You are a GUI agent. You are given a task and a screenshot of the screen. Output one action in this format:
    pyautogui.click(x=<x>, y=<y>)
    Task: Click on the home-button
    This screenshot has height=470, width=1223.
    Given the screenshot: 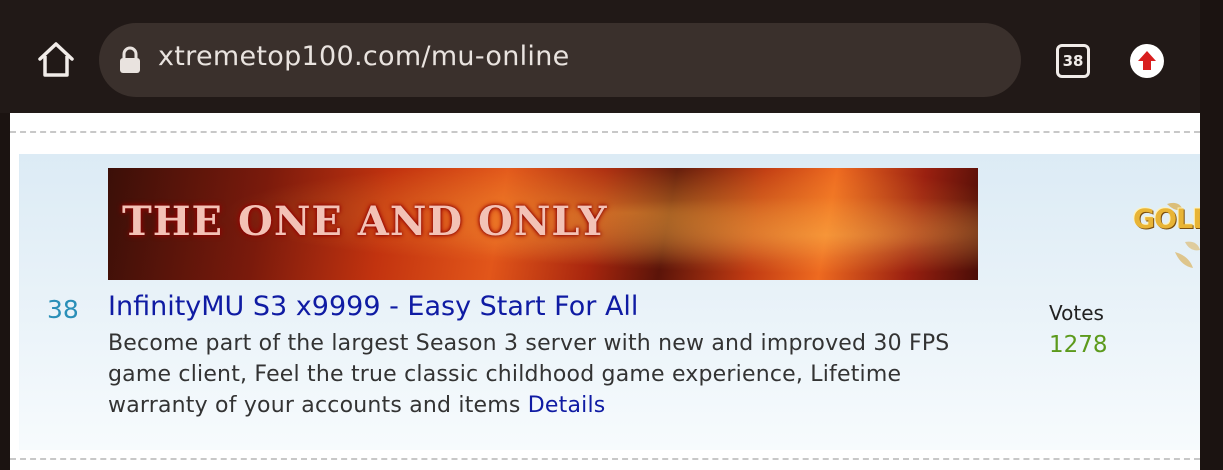 What is the action you would take?
    pyautogui.click(x=56, y=60)
    